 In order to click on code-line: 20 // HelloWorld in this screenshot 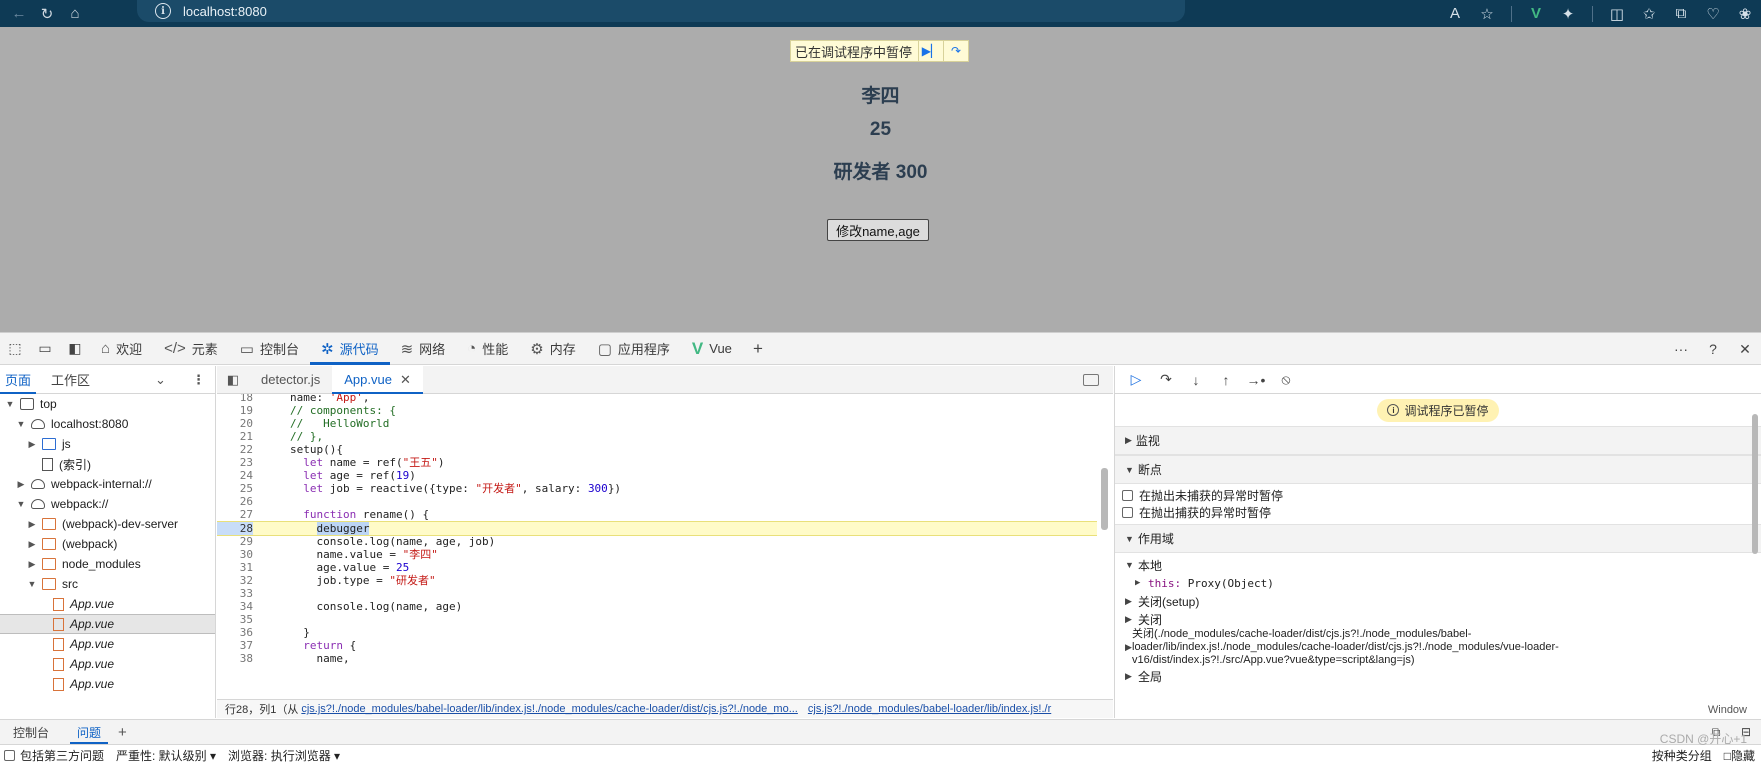, I will do `click(657, 423)`.